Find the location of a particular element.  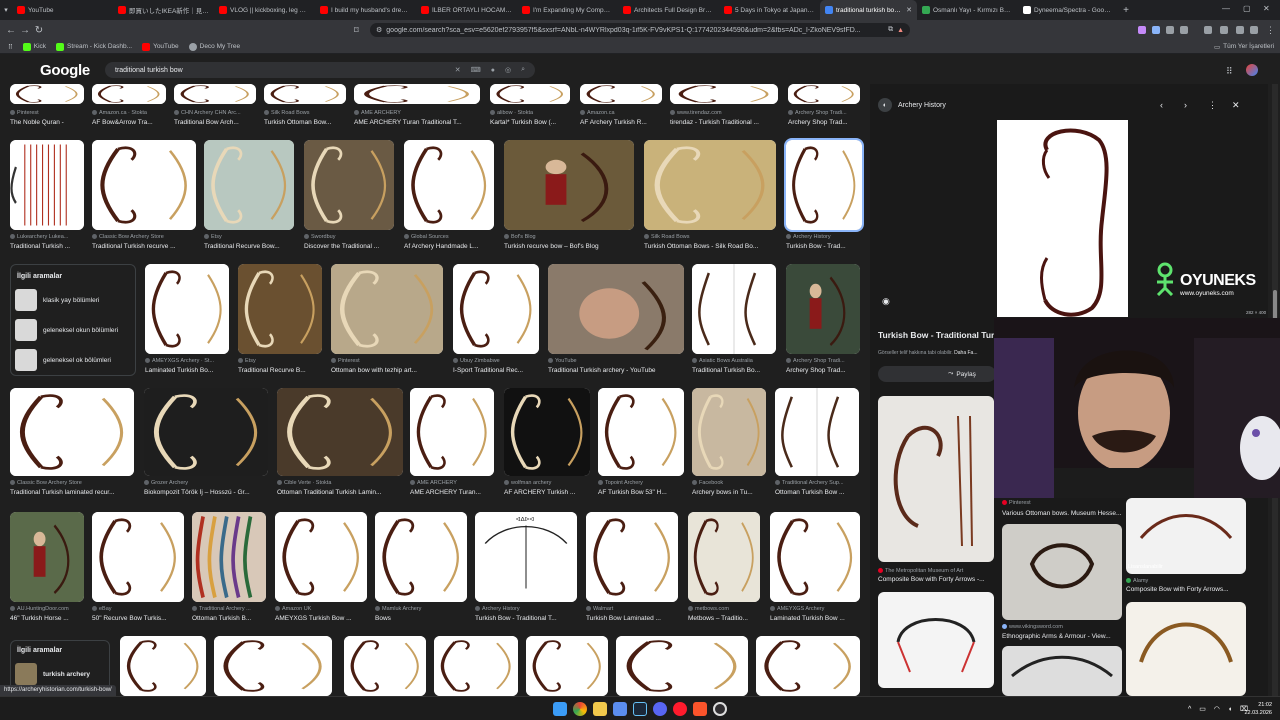

more-options-icon: ⋮ is located at coordinates (1212, 105).